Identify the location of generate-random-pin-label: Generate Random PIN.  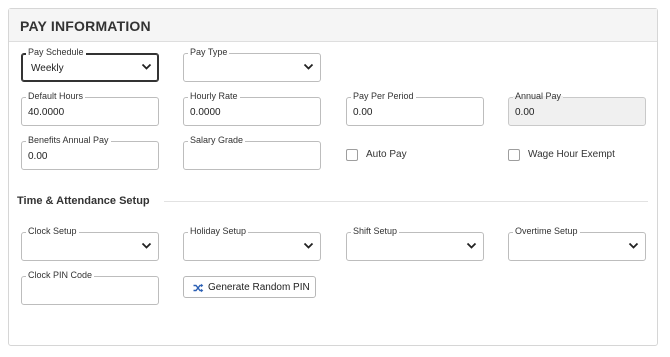
(259, 287).